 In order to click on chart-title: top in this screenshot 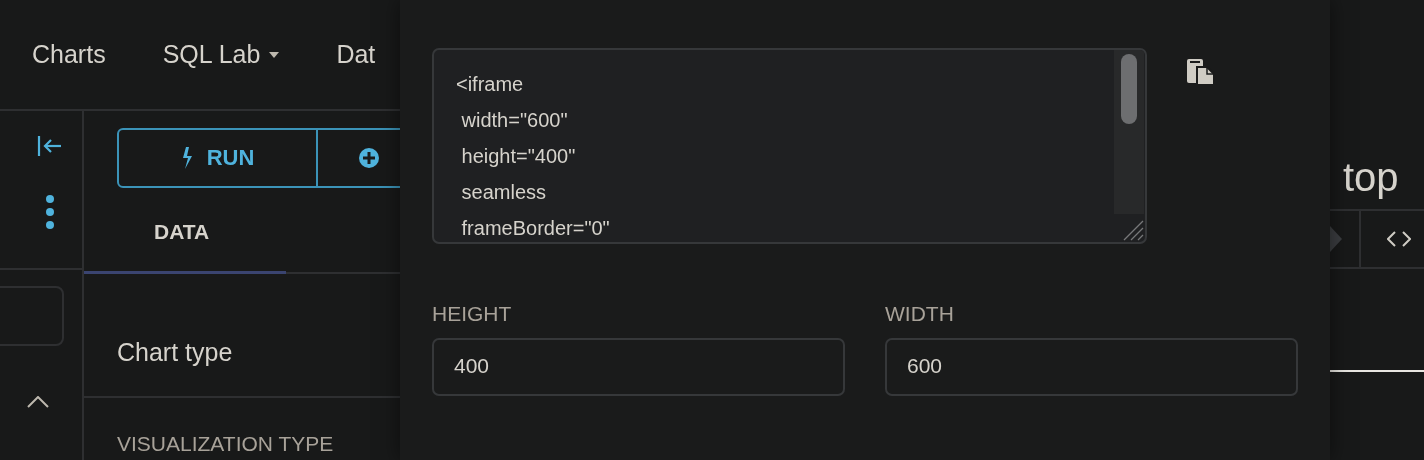, I will do `click(1371, 177)`.